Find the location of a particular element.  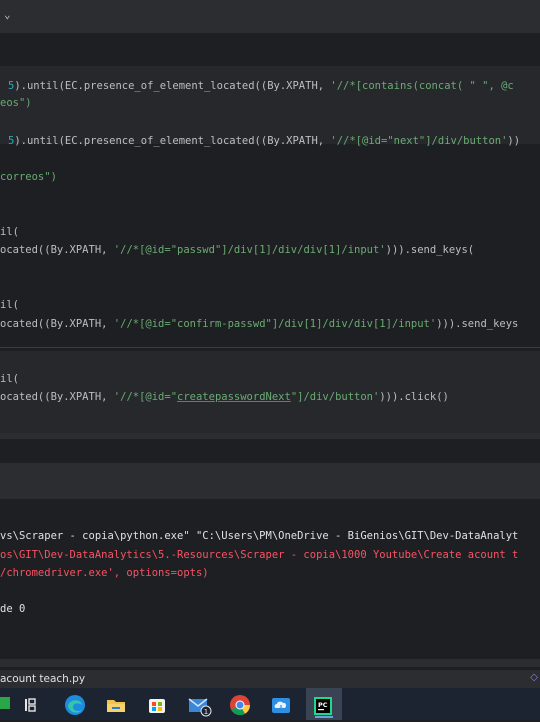

code-token: correos") is located at coordinates (28, 177).